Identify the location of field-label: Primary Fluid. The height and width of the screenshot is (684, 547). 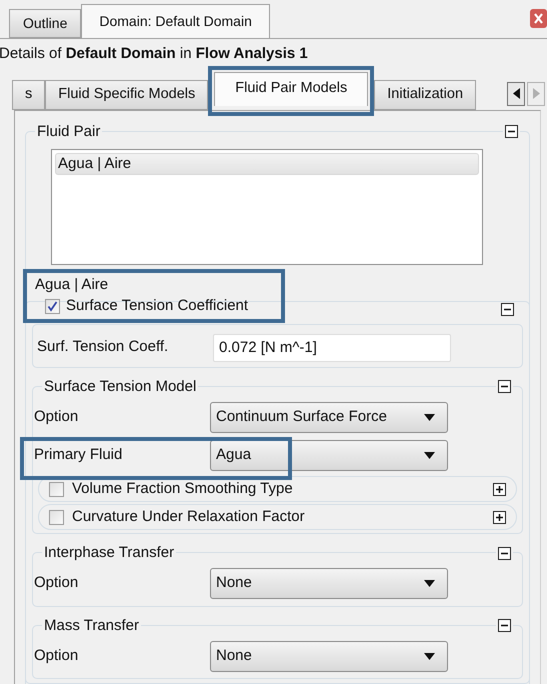
(79, 454).